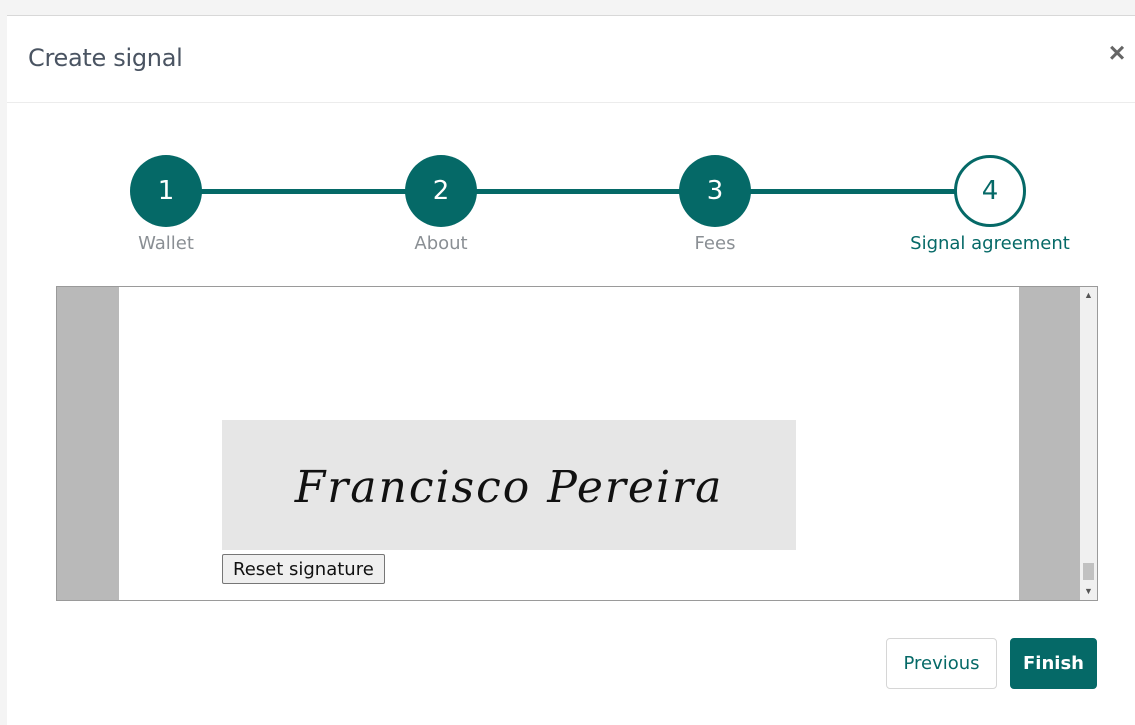 Image resolution: width=1135 pixels, height=725 pixels. I want to click on modal-header: Create signal ×, so click(571, 59).